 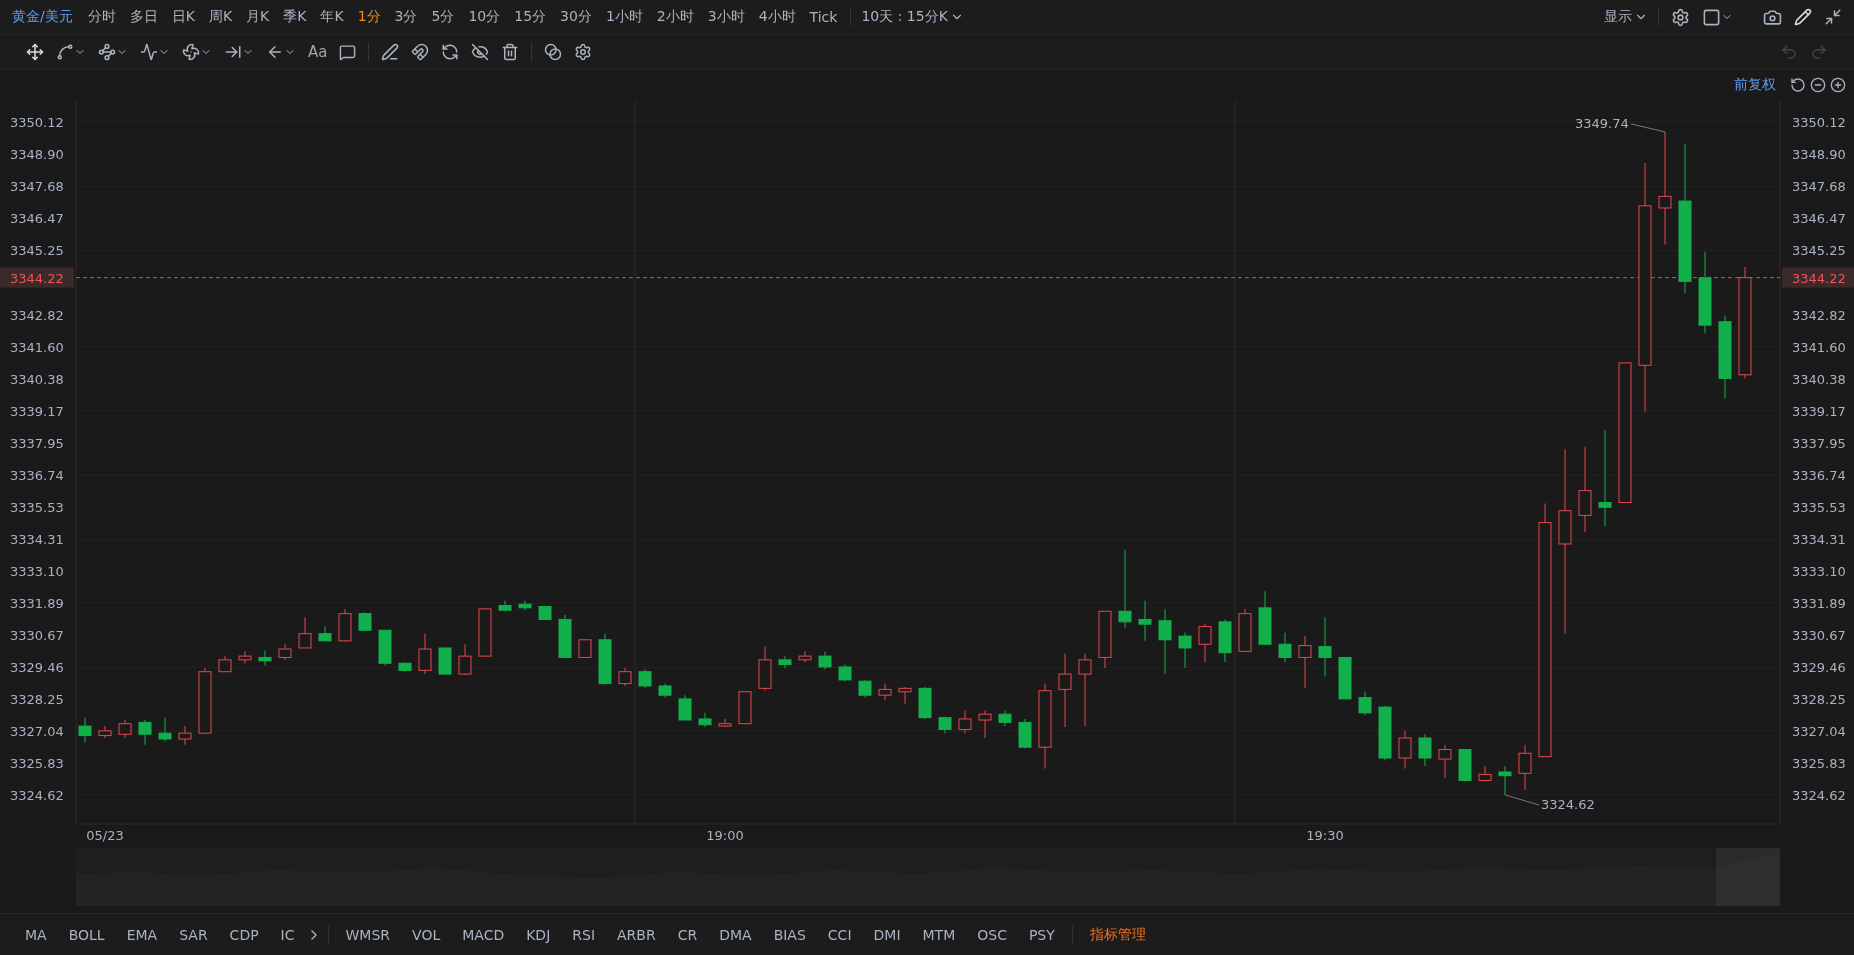 I want to click on settings-icon, so click(x=583, y=52).